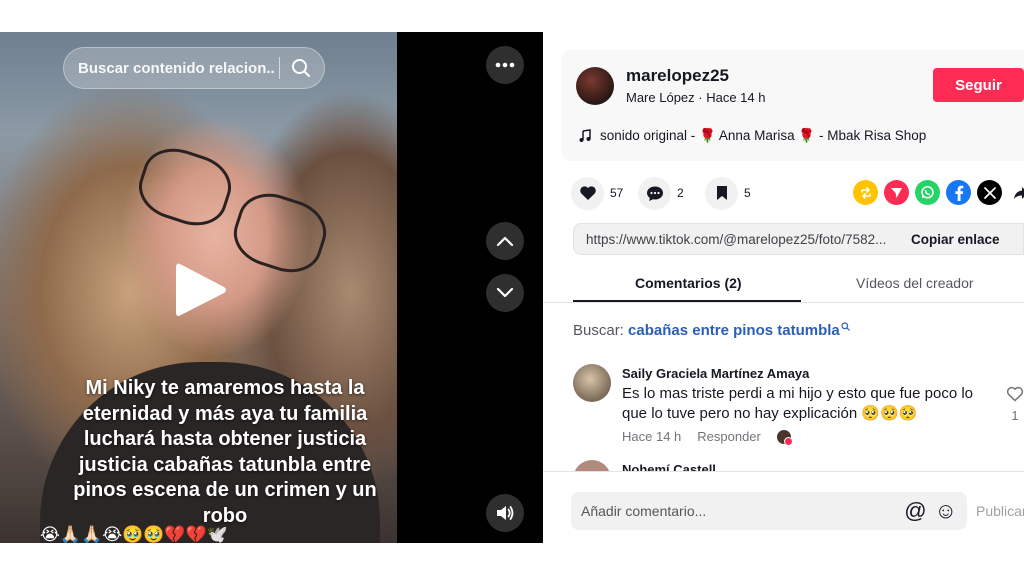  I want to click on more-options-button, so click(505, 65).